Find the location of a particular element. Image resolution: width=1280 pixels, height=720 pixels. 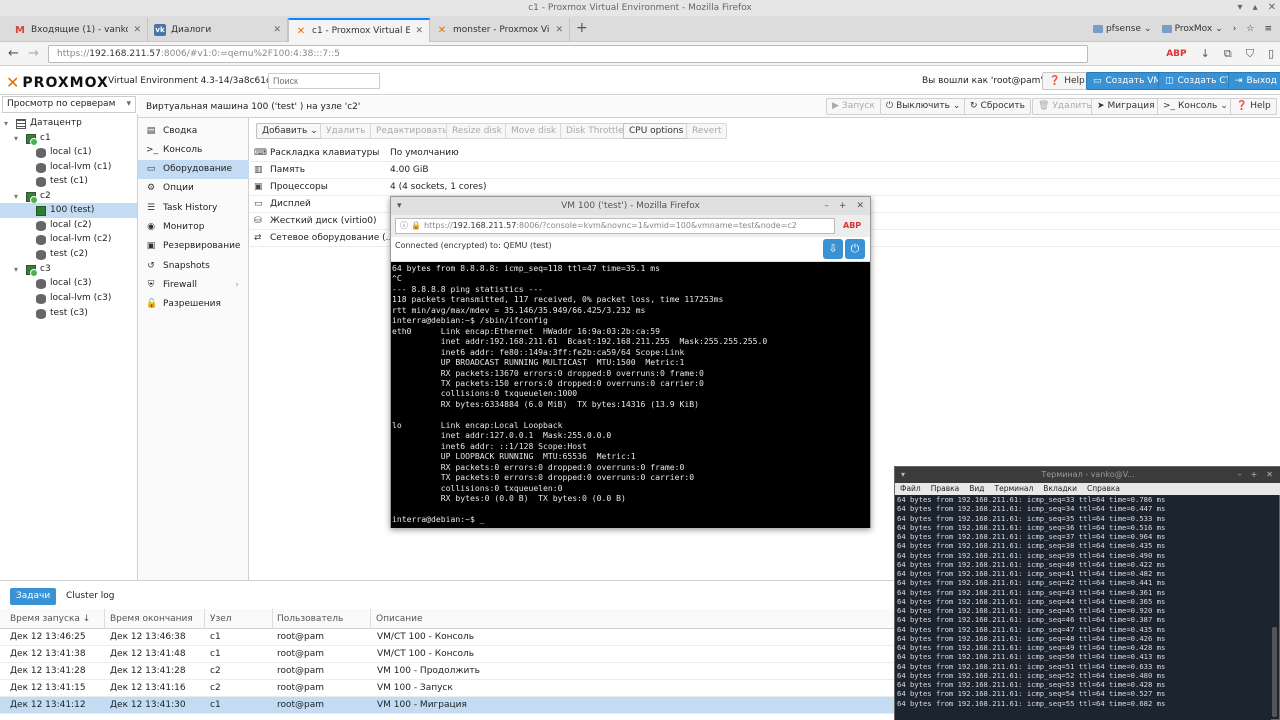

browser-tab-proxmox-monster: ✕ monster - Proxmox Virtu ✕ is located at coordinates (500, 30).